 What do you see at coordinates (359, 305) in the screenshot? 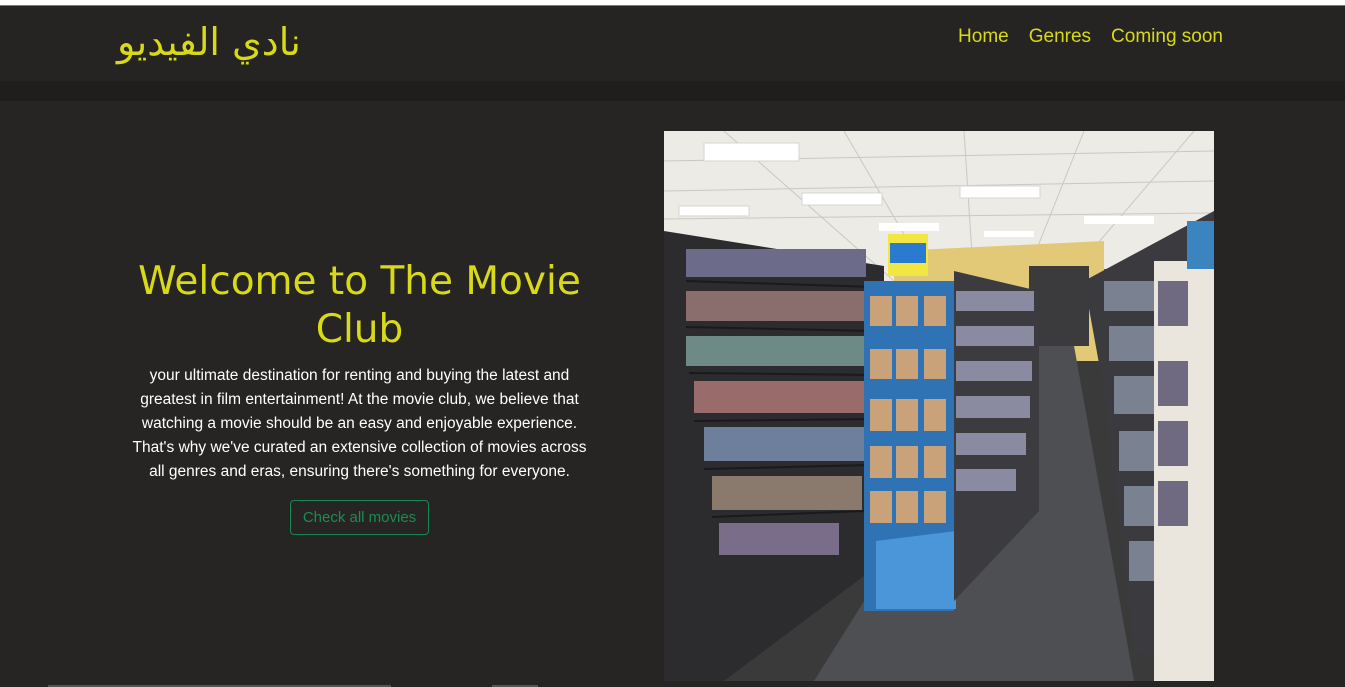
I see `hero-title: Welcome to The Movie Club` at bounding box center [359, 305].